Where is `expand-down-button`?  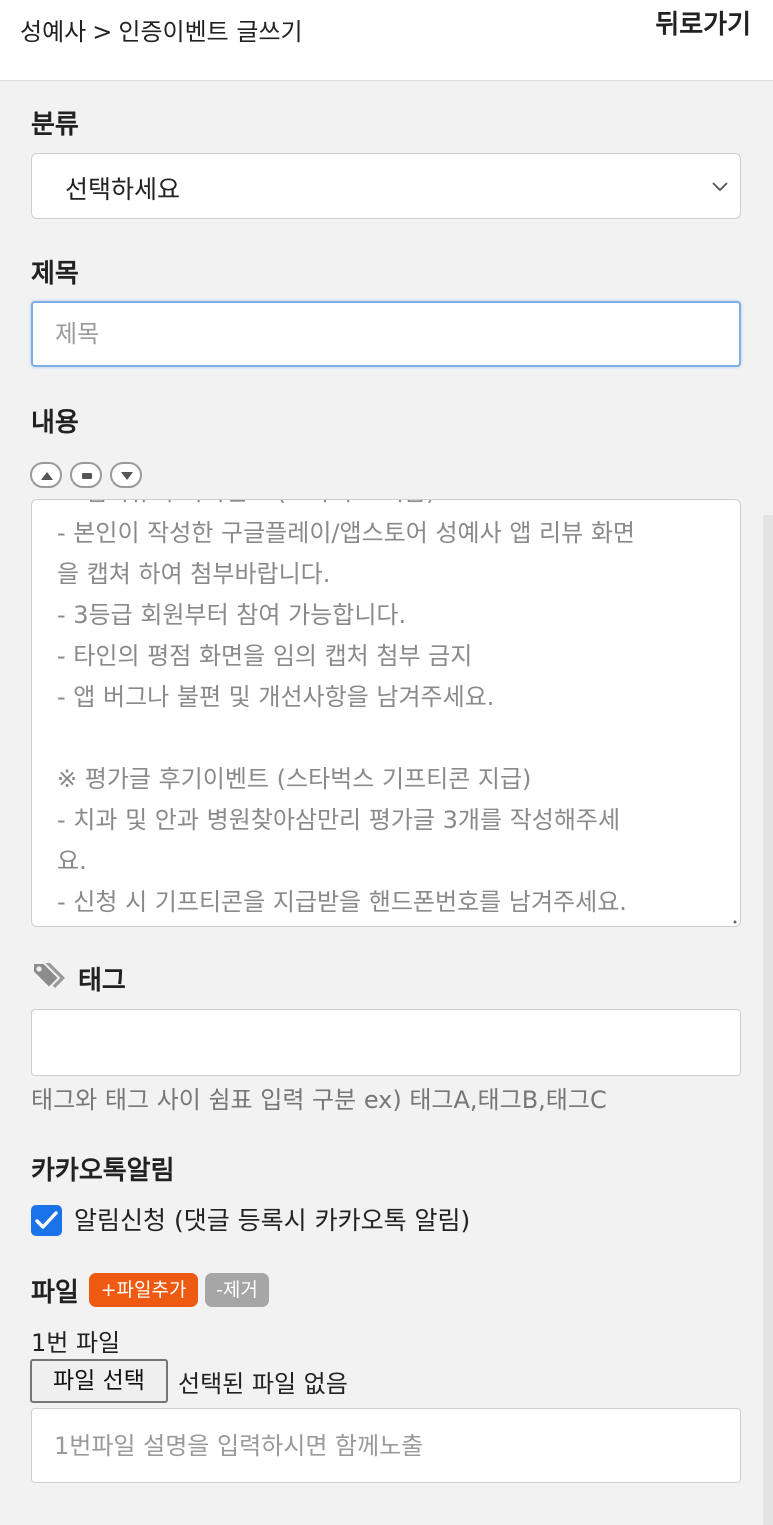
expand-down-button is located at coordinates (126, 475).